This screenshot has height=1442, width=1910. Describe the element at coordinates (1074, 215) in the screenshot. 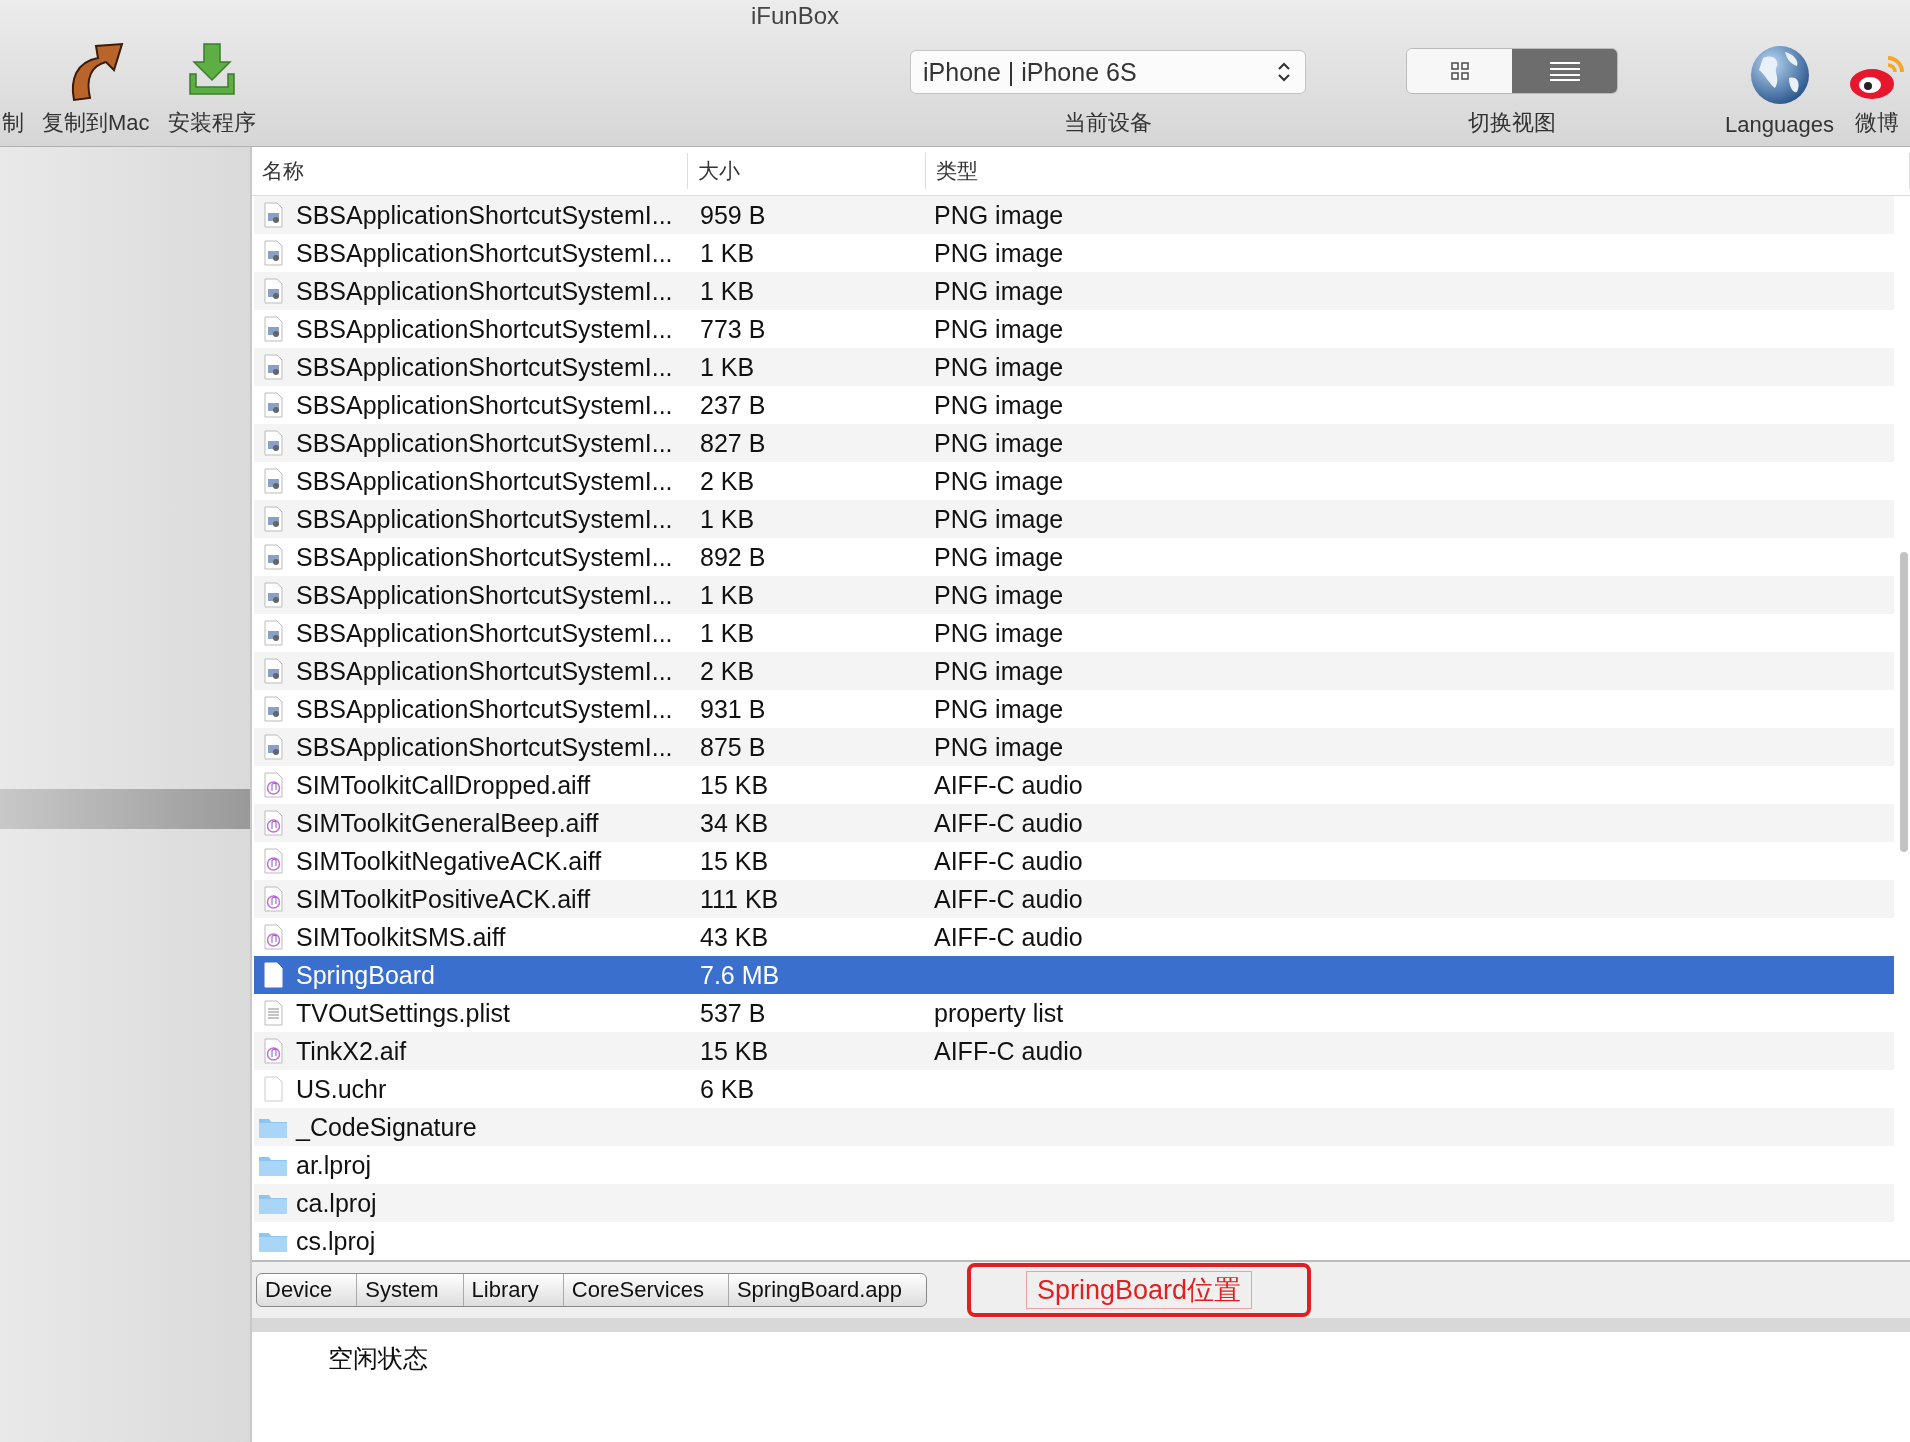

I see `file-row: SBSApplicationShortcutSystemI... 959 B PNG image` at that location.